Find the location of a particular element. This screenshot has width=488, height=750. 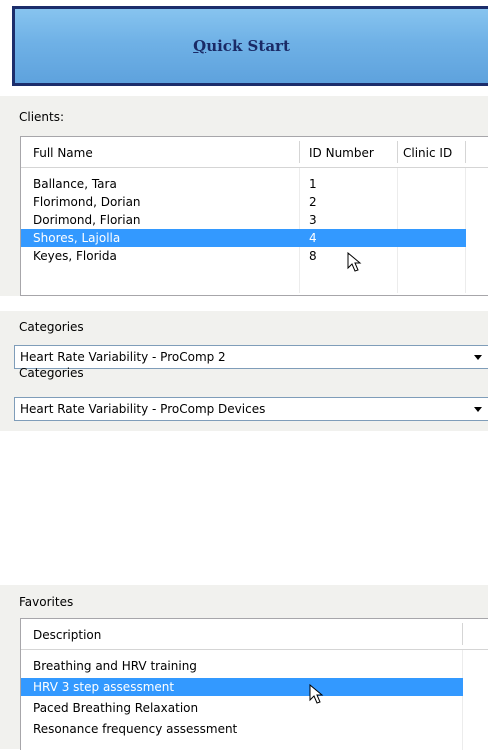

list-item: Paced Breathing Relaxation is located at coordinates (254, 708).